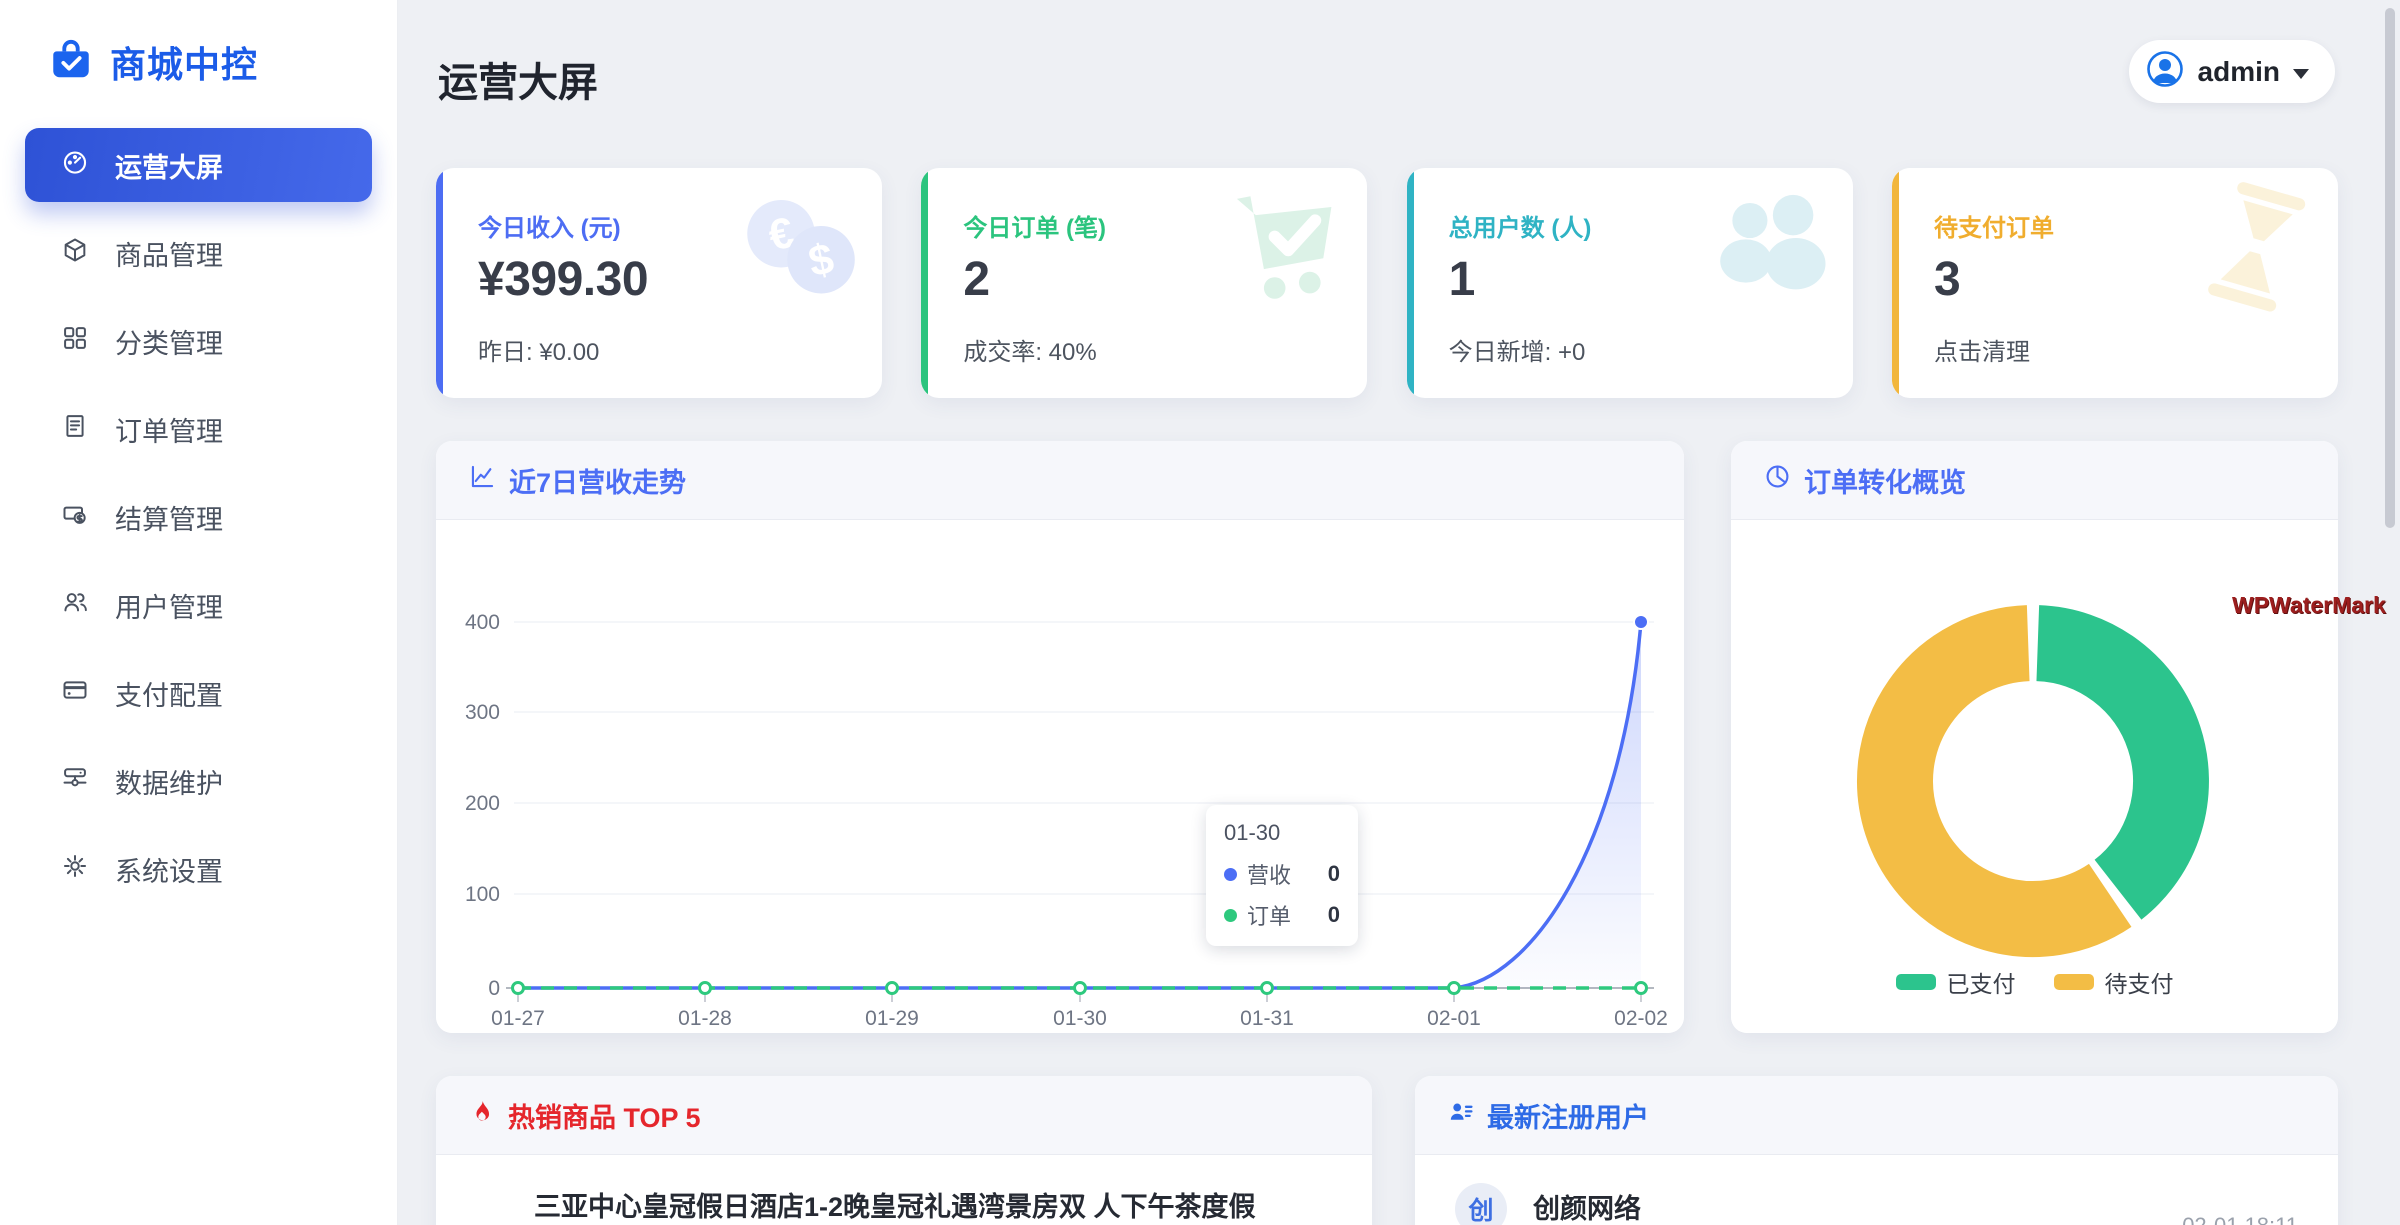 The width and height of the screenshot is (2400, 1225). Describe the element at coordinates (198, 429) in the screenshot. I see `sidebar-item-orders: 订单管理` at that location.